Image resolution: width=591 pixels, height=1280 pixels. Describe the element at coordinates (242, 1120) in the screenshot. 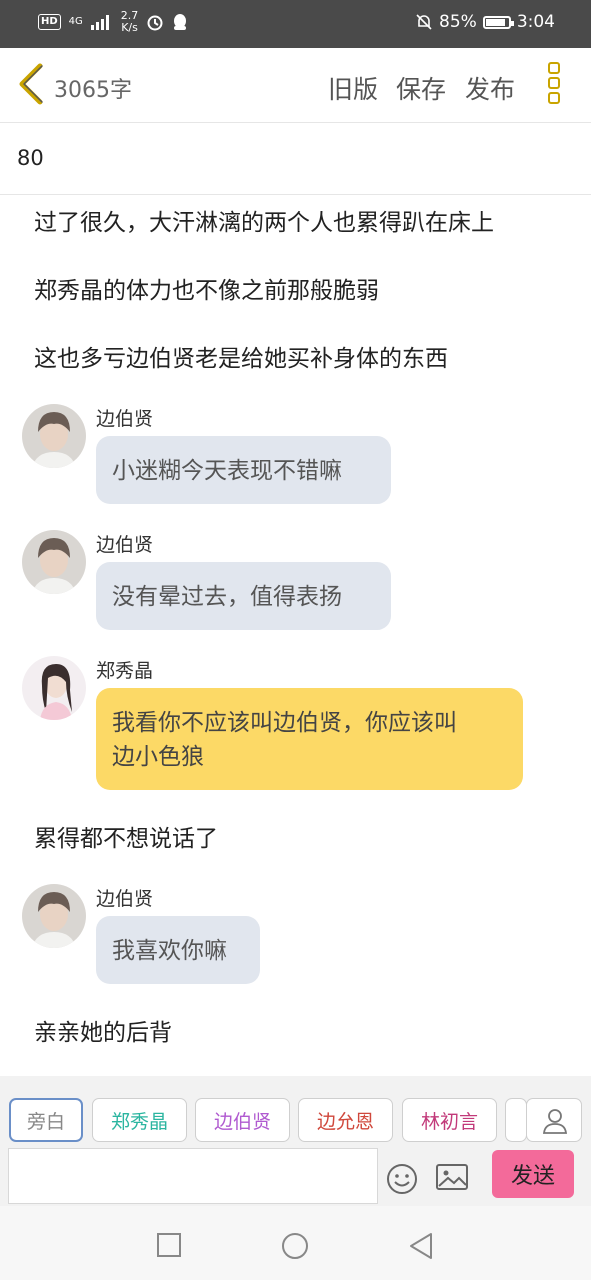

I see `role-tag: 边伯贤` at that location.